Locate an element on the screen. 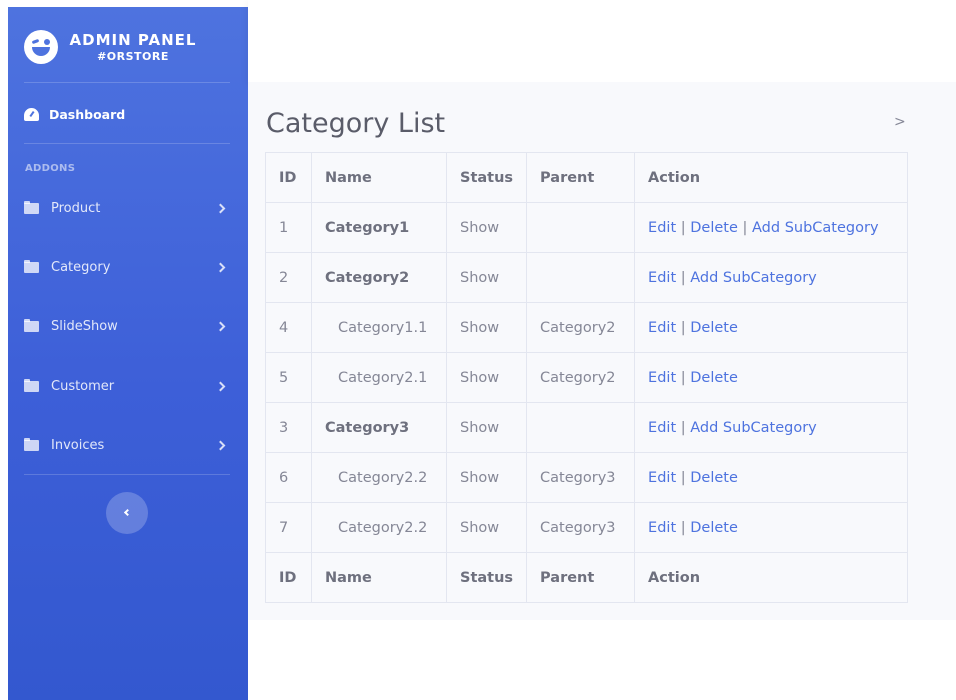 This screenshot has width=956, height=700. table-row: 5 Category2.1 Show Category2 Edit | Delete is located at coordinates (587, 377).